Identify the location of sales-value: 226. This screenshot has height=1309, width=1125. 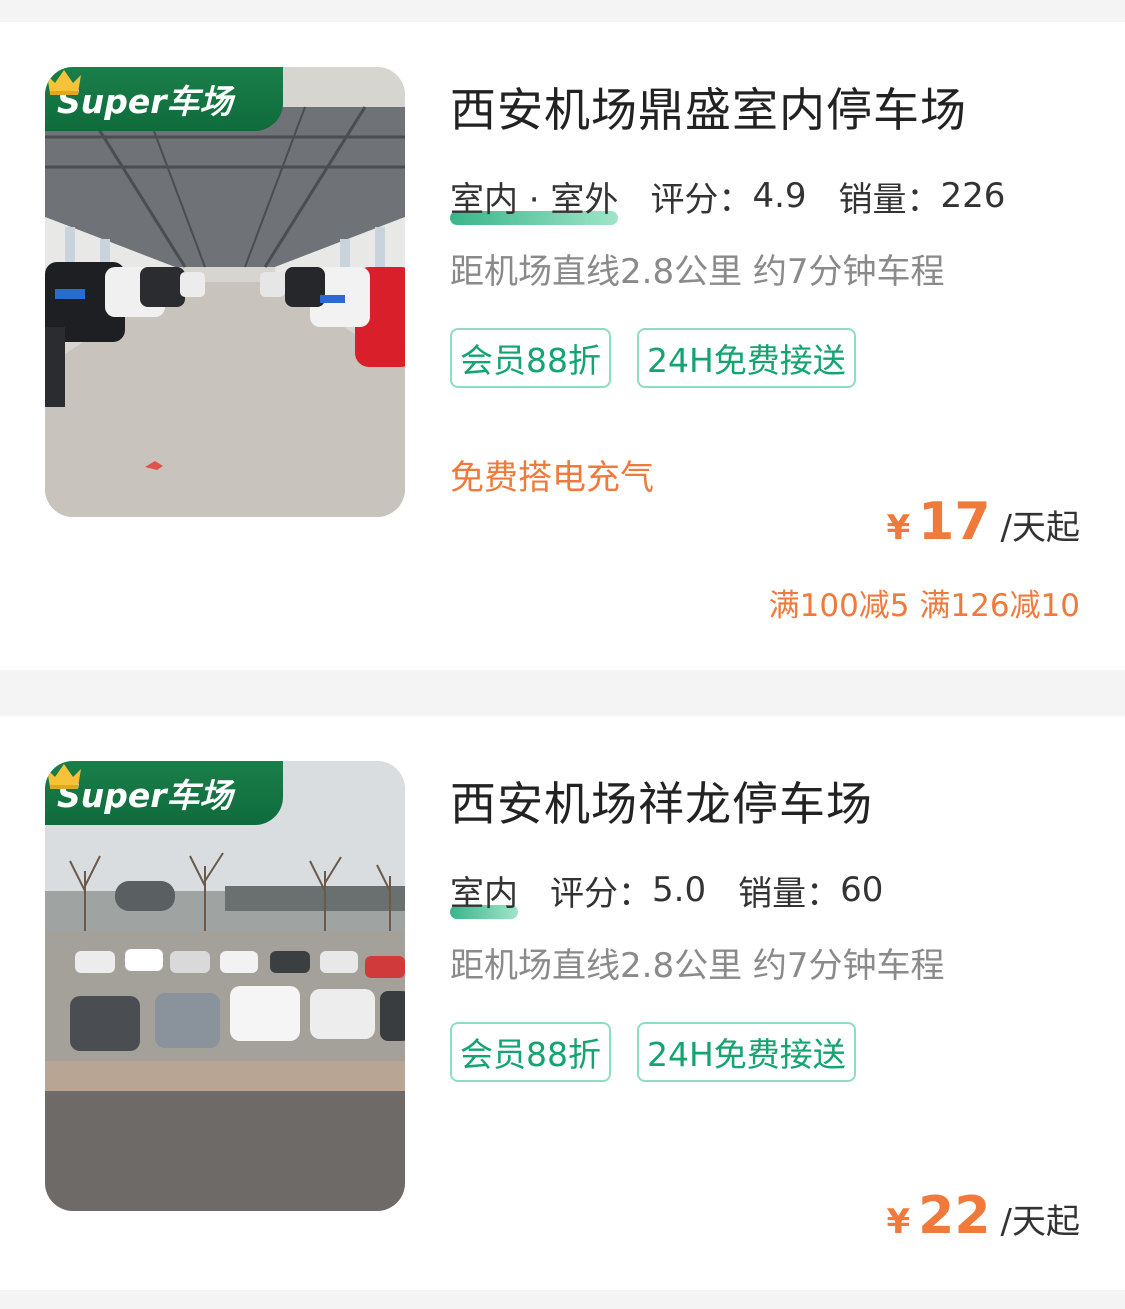
(973, 196).